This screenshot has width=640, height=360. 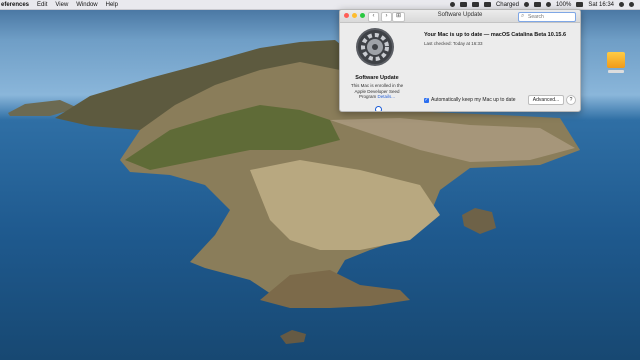 What do you see at coordinates (526, 4) in the screenshot?
I see `bluetooth-icon` at bounding box center [526, 4].